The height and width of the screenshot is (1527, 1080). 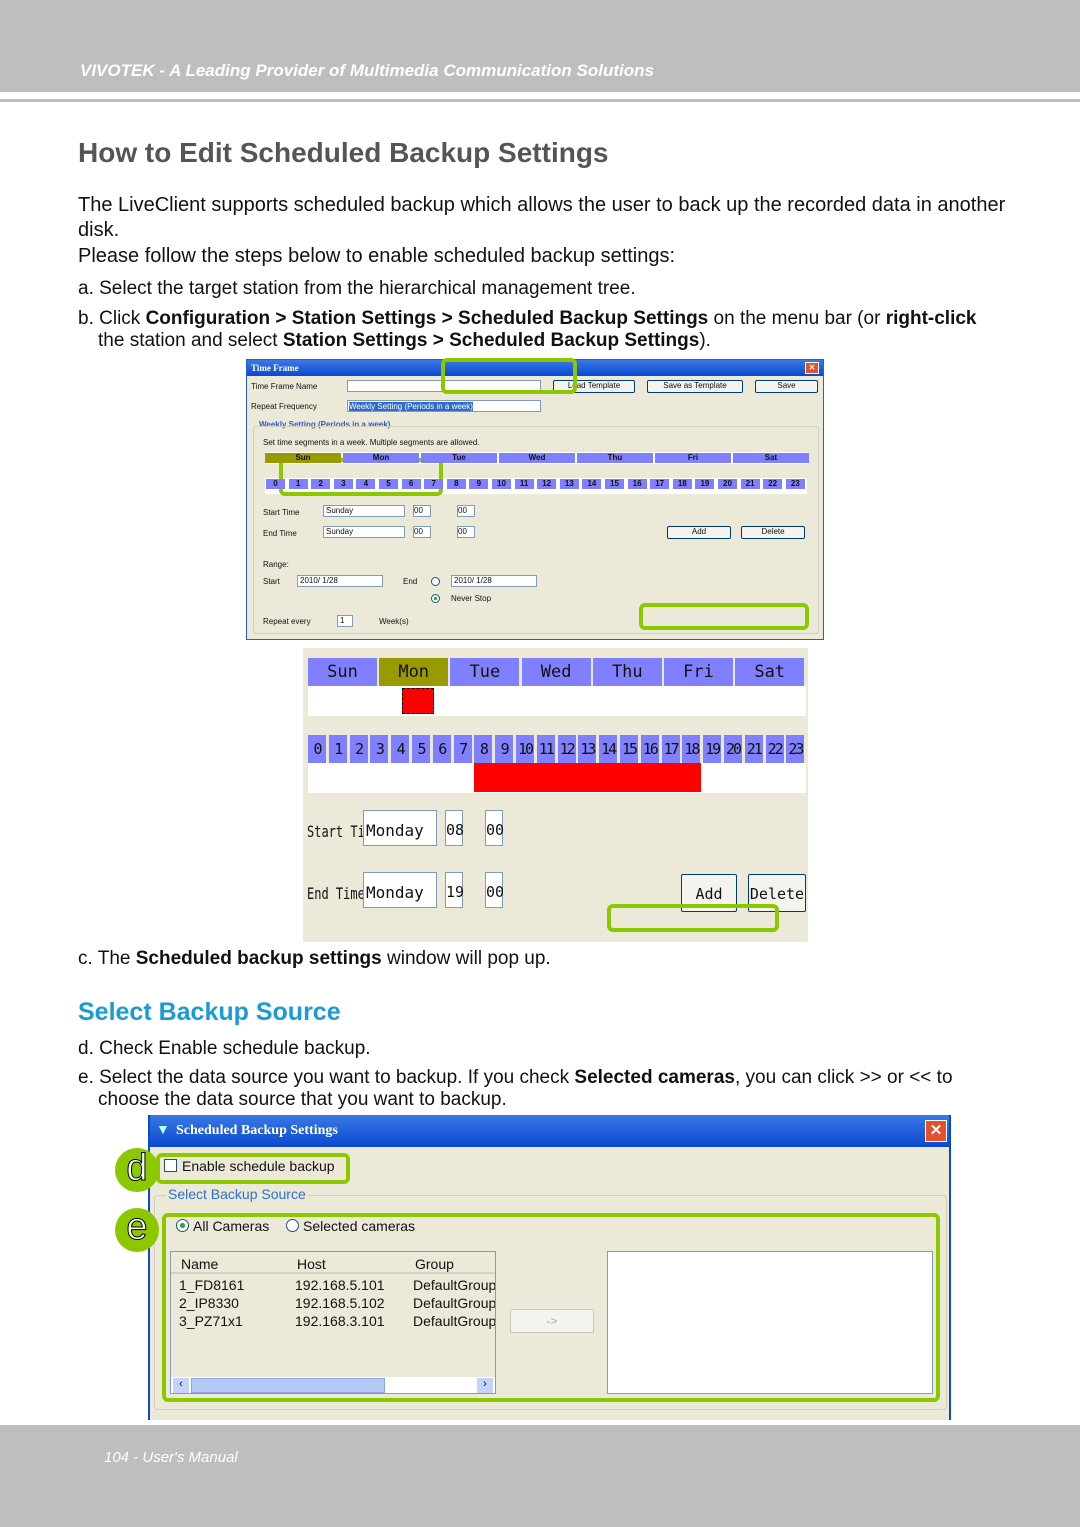 What do you see at coordinates (549, 1131) in the screenshot?
I see `dialog-titlebar: ▼ Scheduled Backup Settings ✕` at bounding box center [549, 1131].